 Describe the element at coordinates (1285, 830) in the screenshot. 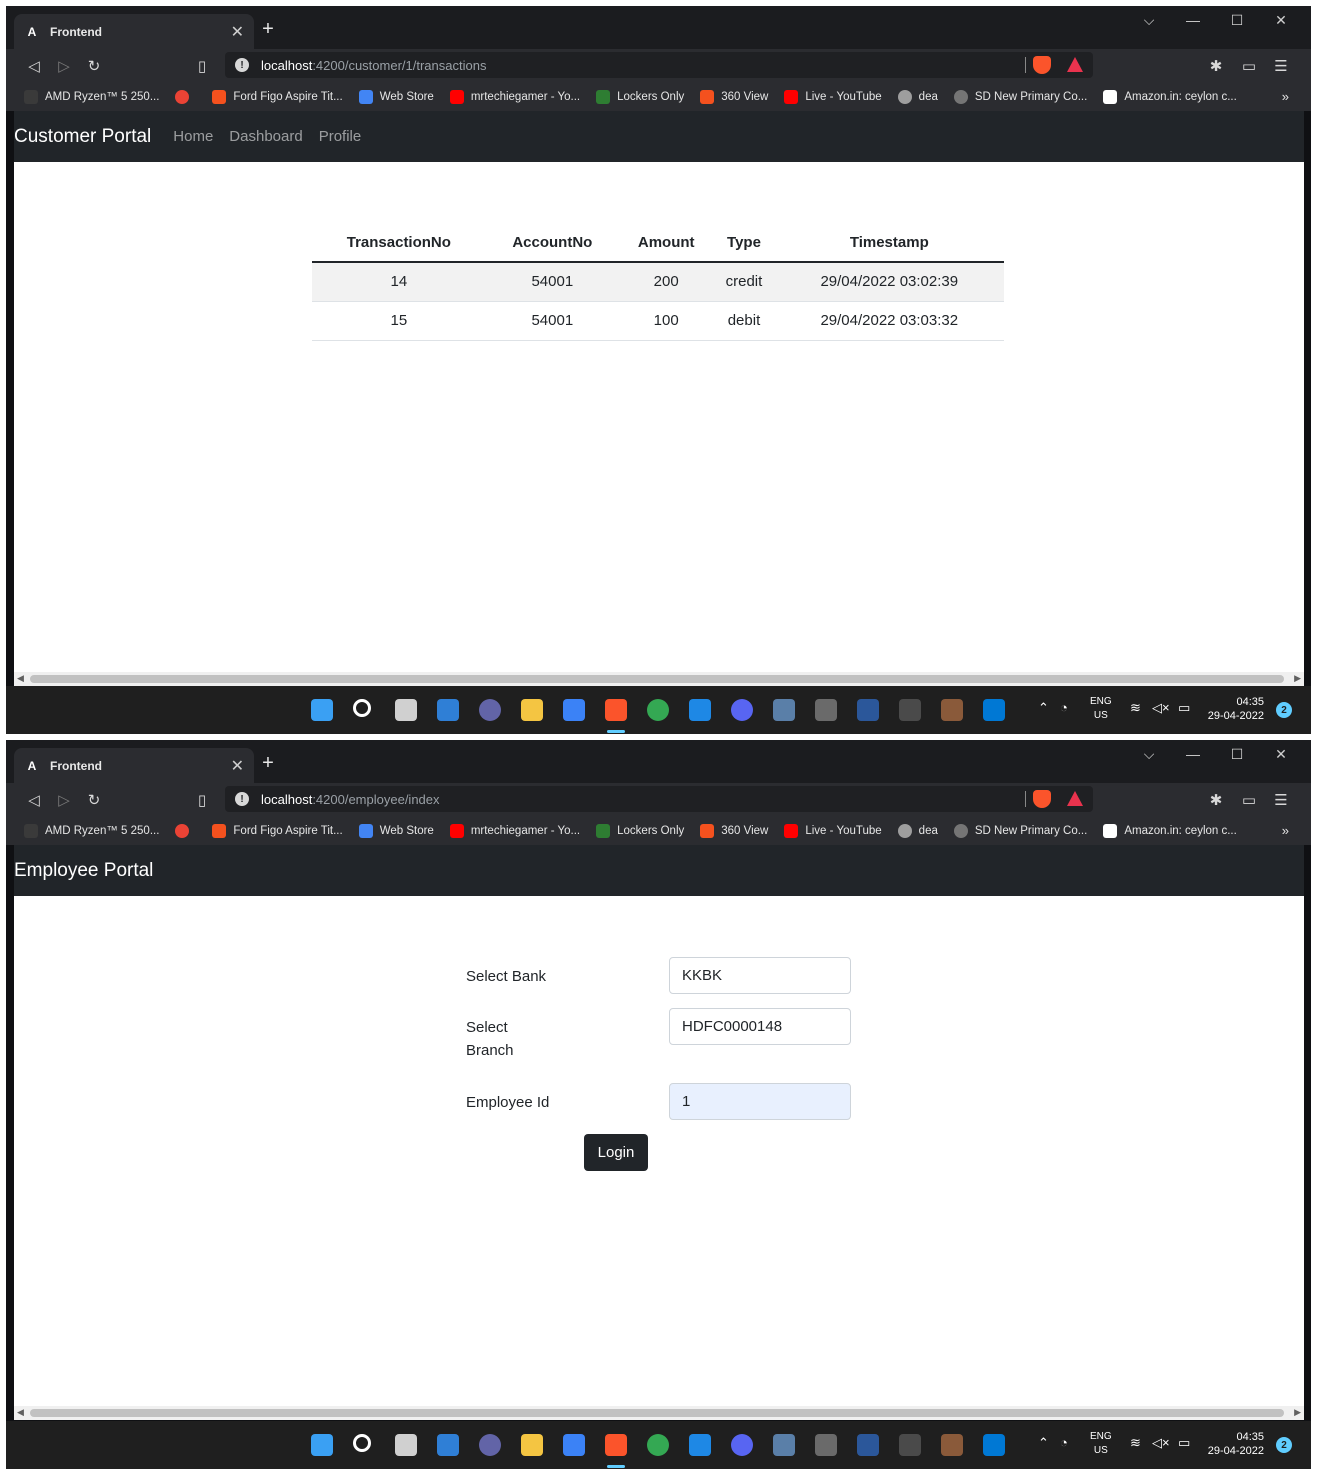

I see `bookmarks-overflow-icon: »` at that location.